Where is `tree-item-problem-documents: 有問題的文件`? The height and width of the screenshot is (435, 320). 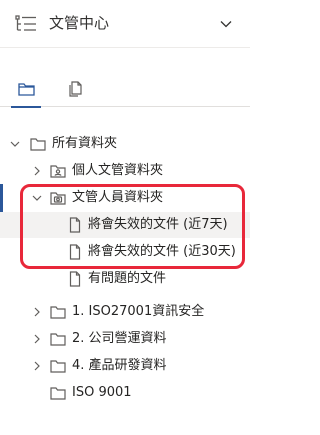
tree-item-problem-documents: 有問題的文件 is located at coordinates (125, 279).